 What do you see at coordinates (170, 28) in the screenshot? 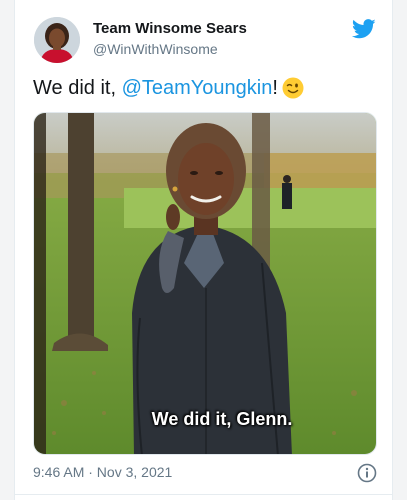
I see `display-name: Team Winsome Sears` at bounding box center [170, 28].